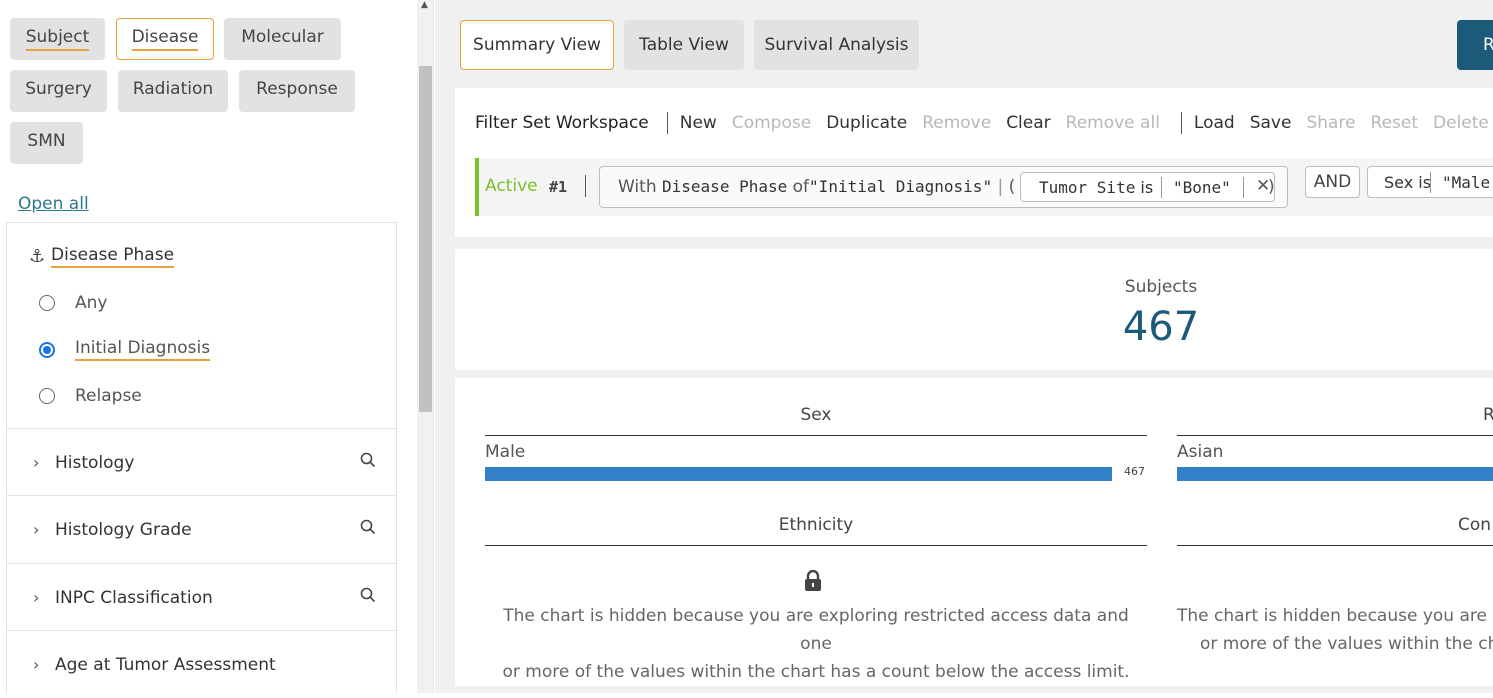  I want to click on tab-subject: Subject, so click(57, 39).